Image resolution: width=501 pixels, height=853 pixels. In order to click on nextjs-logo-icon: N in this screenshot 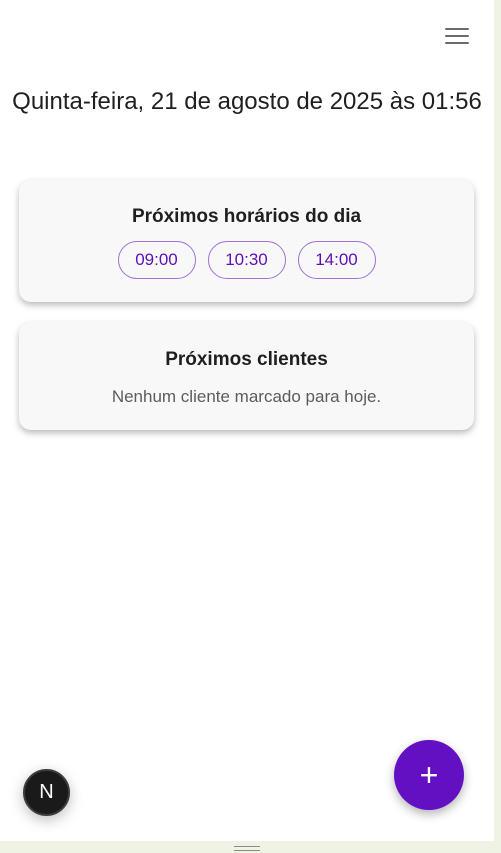, I will do `click(46, 792)`.